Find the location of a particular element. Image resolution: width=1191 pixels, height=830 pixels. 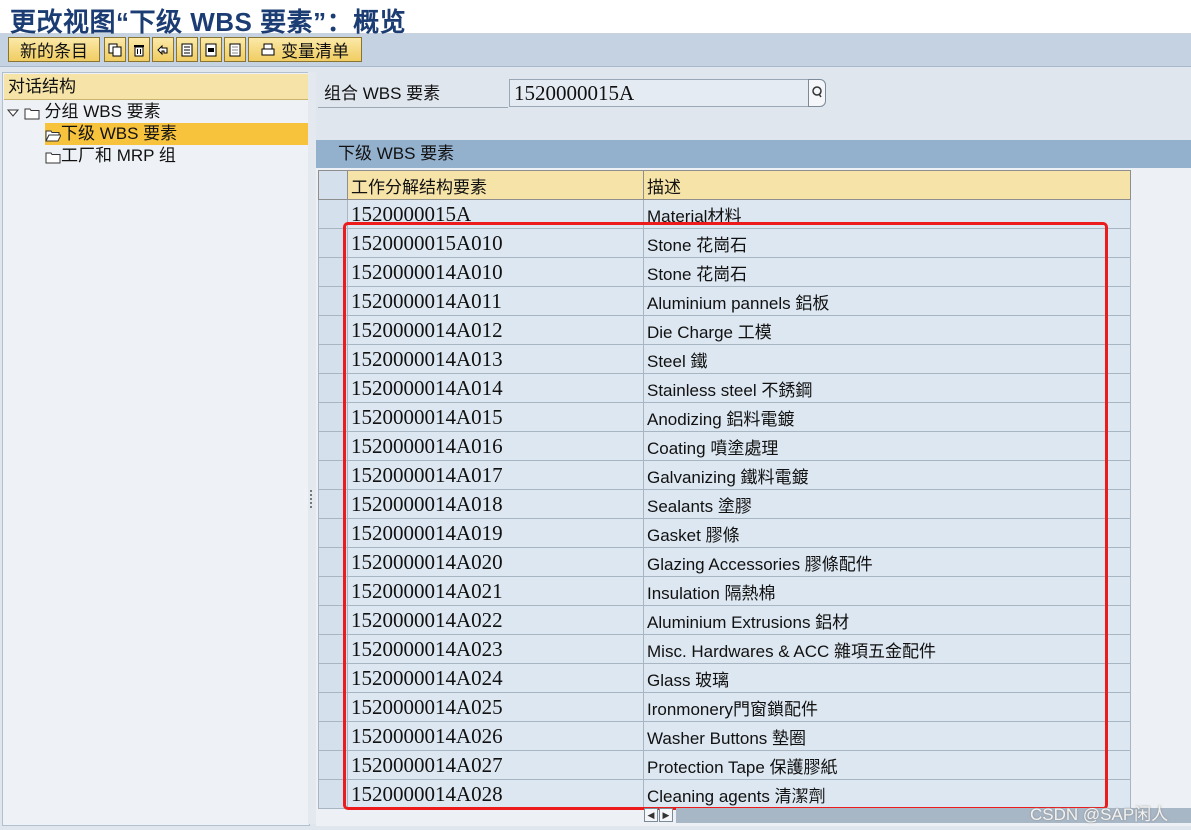

wbs-element-cell: 1520000014A012 is located at coordinates (495, 330).